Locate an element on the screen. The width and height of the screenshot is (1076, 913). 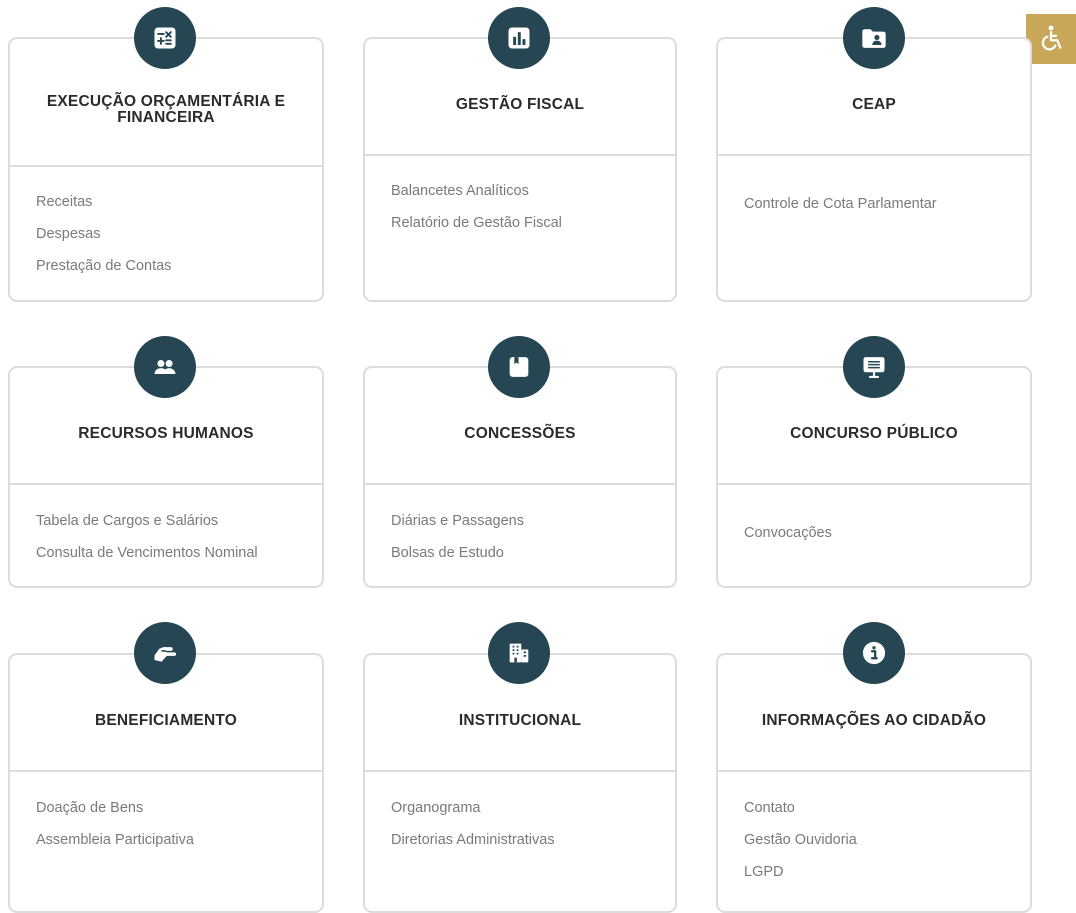
card-links: Doação de Bens Assembleia Participativa is located at coordinates (174, 832).